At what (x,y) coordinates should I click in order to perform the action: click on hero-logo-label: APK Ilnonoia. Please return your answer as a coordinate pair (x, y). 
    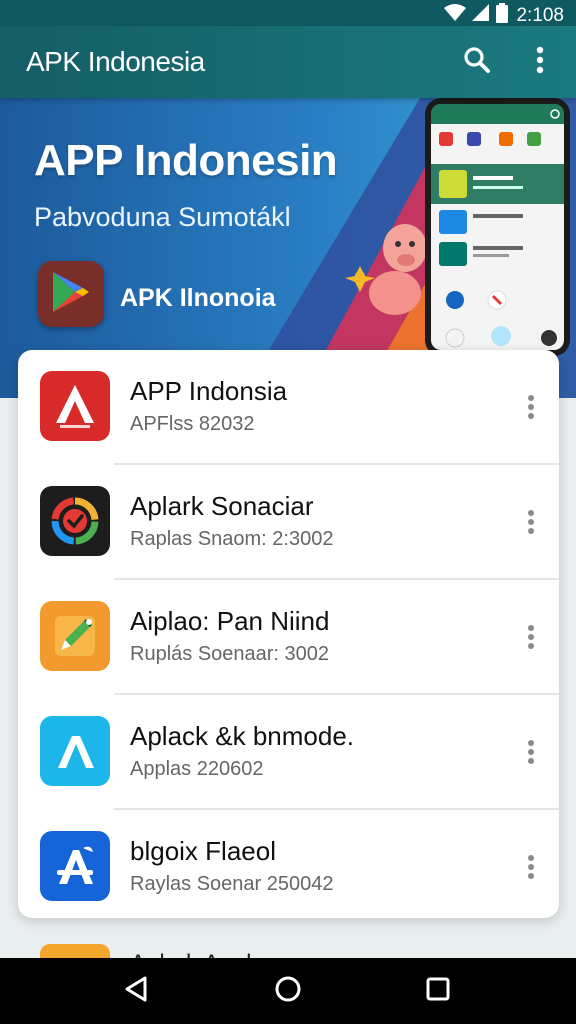
    Looking at the image, I should click on (198, 298).